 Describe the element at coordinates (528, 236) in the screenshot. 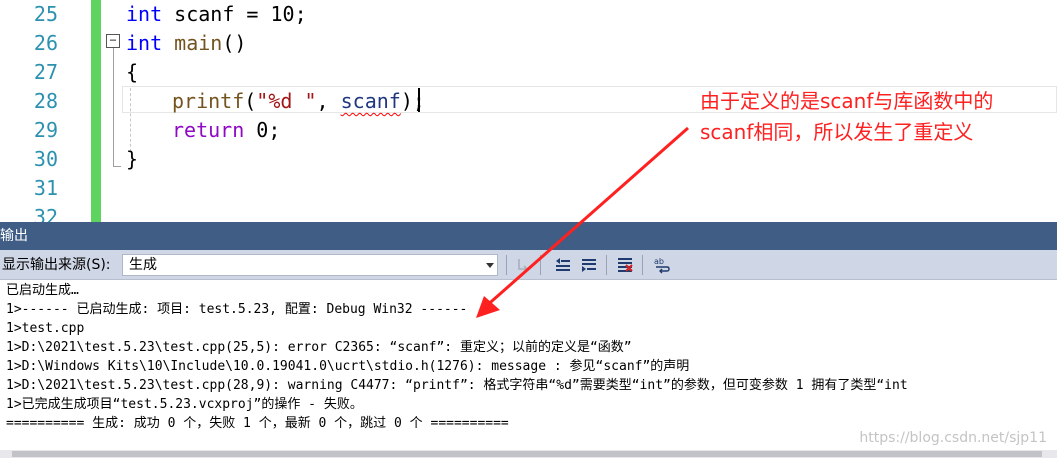

I see `output-panel-title-bar: 输出` at that location.